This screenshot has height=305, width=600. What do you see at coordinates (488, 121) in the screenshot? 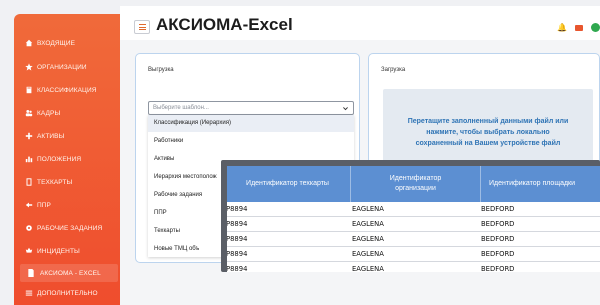
I see `drop-zone-line: Перетащите заполненный данными файл или` at bounding box center [488, 121].